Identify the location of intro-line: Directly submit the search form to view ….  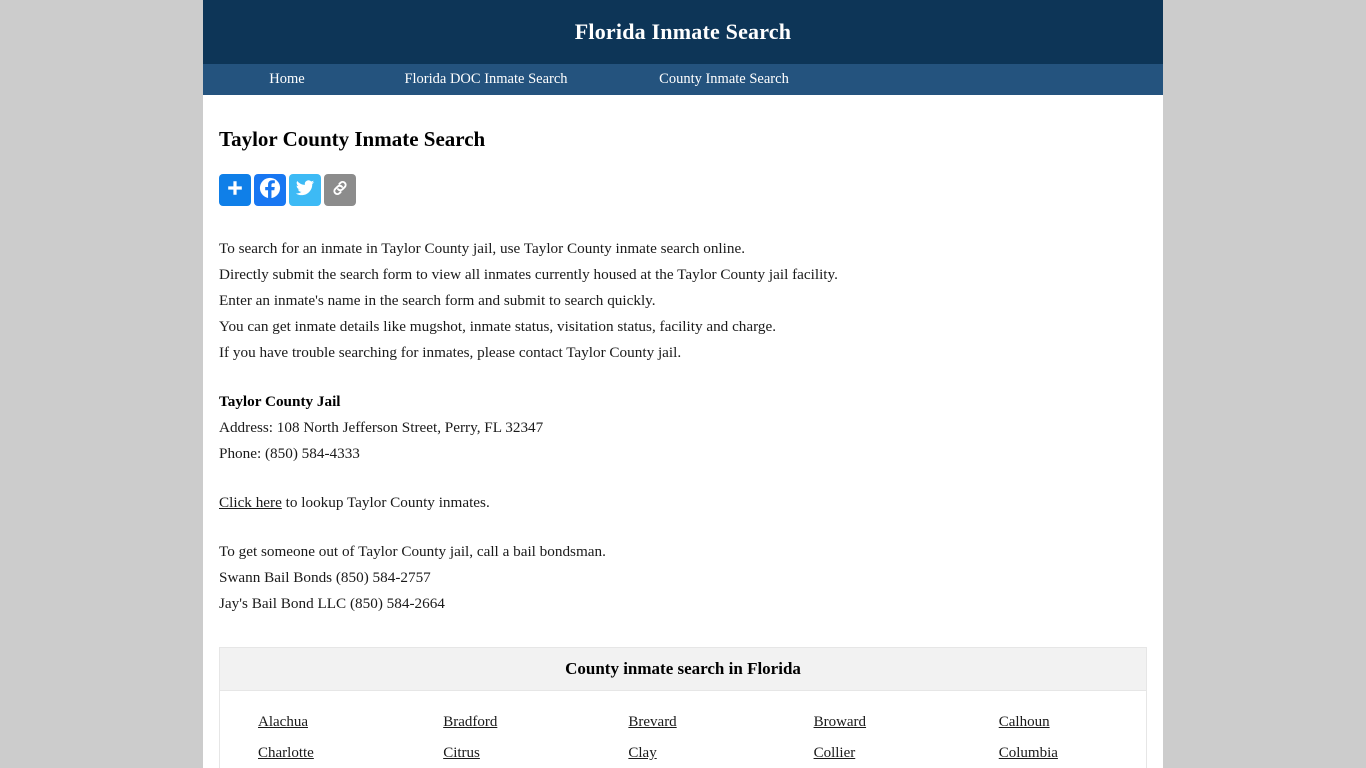
(528, 274).